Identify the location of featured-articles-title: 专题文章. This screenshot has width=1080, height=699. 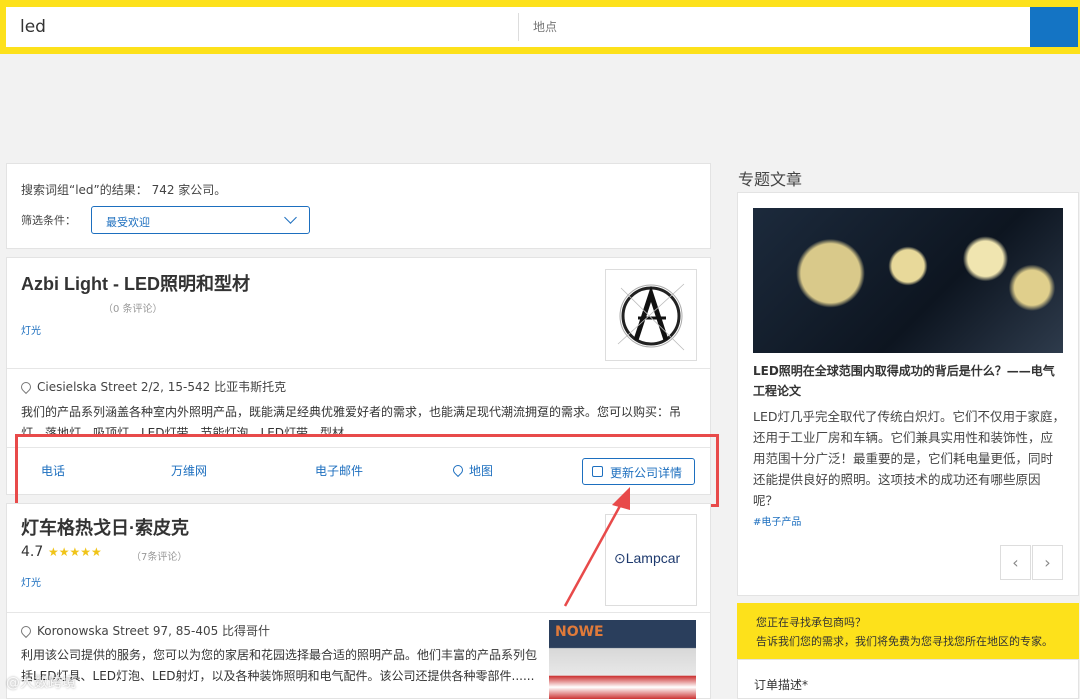
(770, 179).